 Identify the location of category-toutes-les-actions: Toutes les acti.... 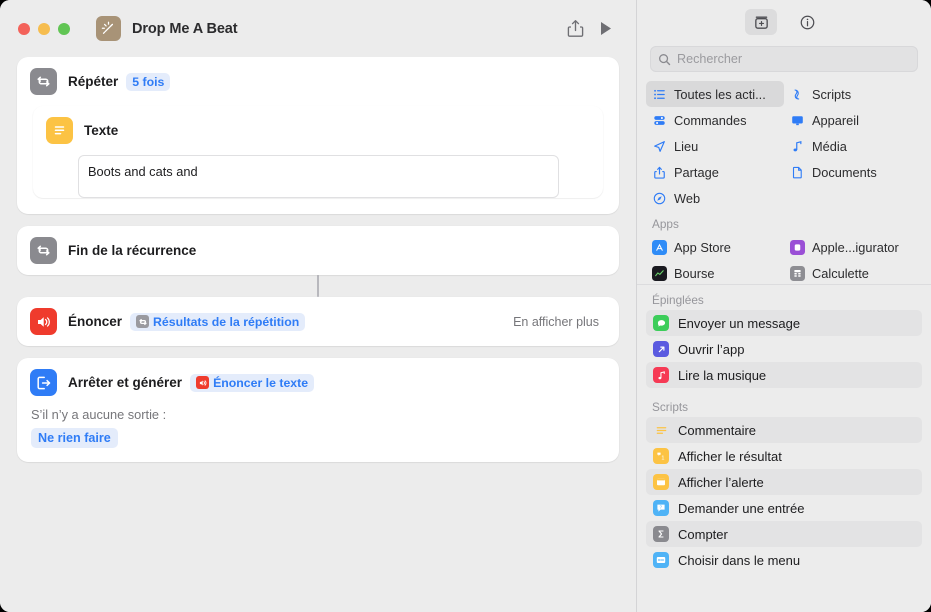
(715, 94).